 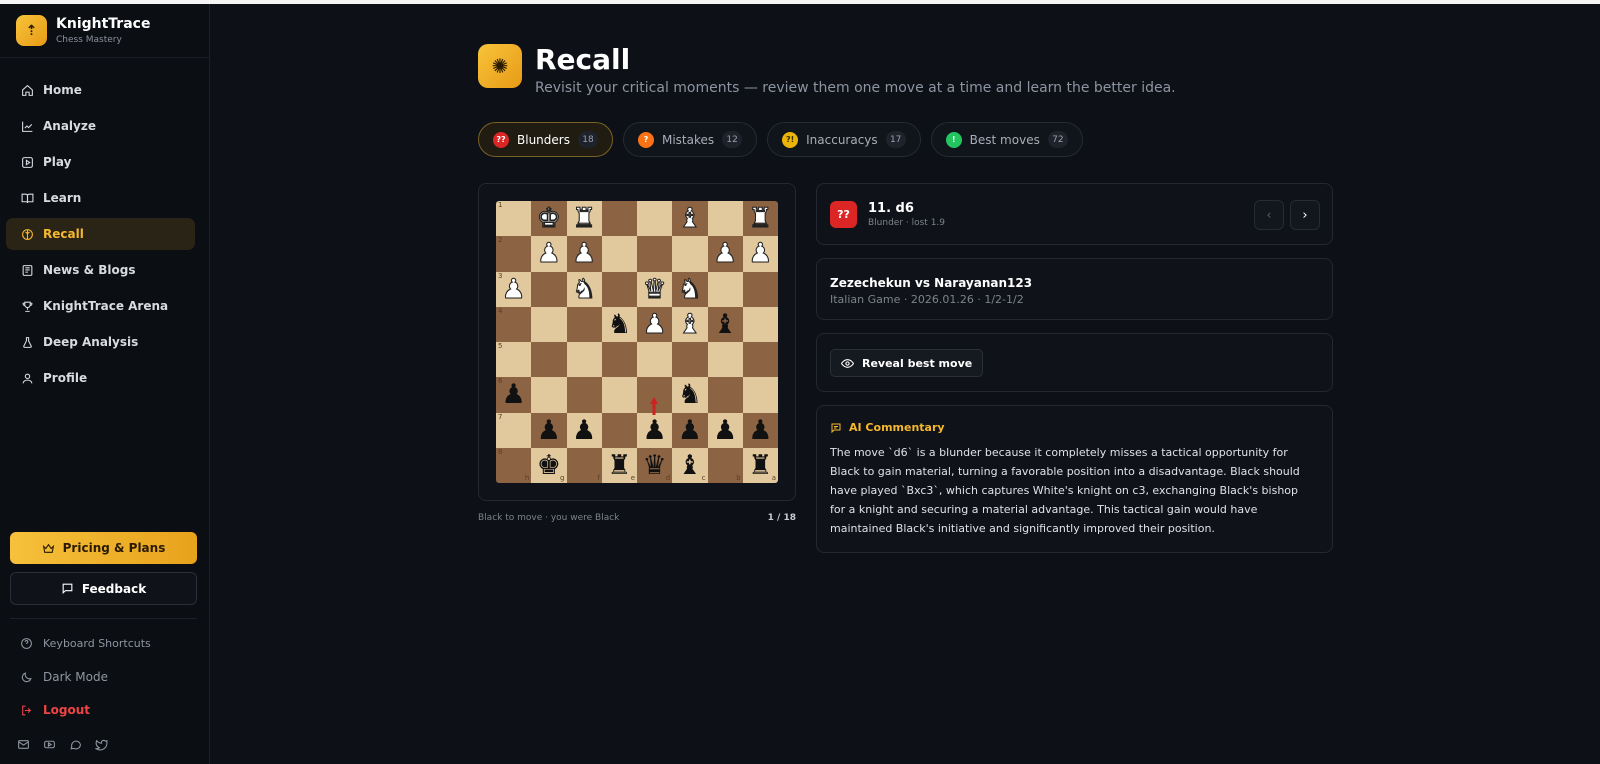 I want to click on board-square: ♛, so click(x=655, y=289).